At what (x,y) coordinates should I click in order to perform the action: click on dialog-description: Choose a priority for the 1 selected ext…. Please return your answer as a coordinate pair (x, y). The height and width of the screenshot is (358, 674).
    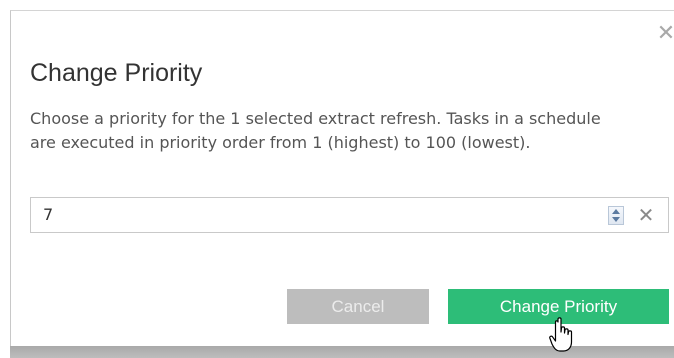
    Looking at the image, I should click on (315, 130).